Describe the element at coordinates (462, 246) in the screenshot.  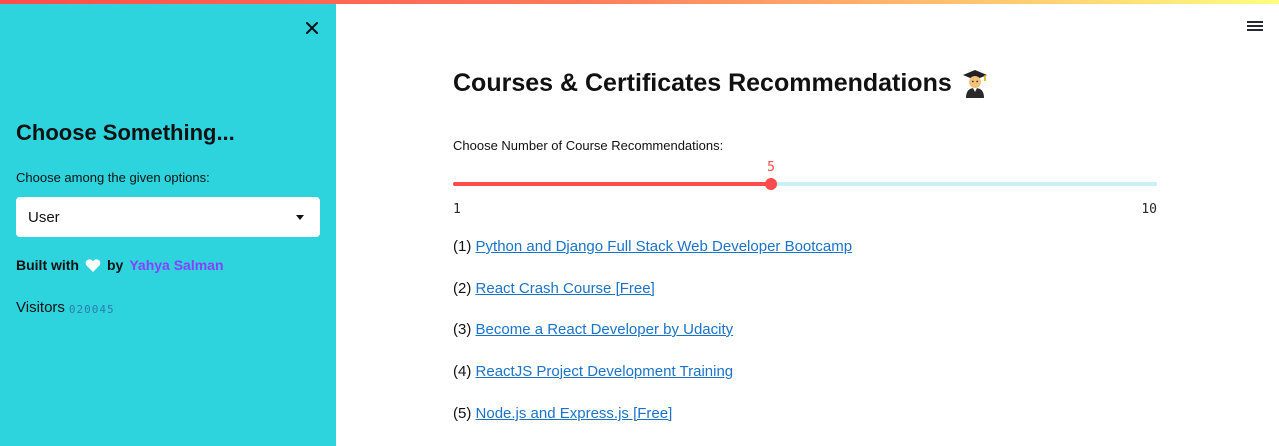
I see `course-index: (1)` at that location.